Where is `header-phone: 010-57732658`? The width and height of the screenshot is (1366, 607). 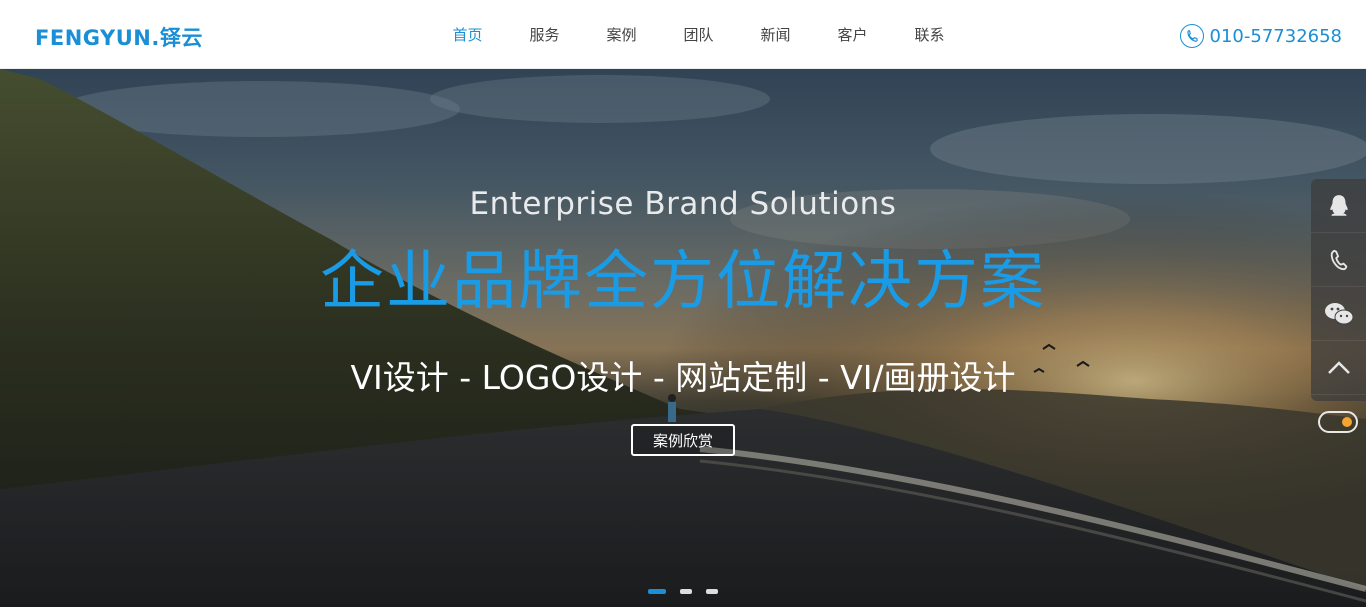 header-phone: 010-57732658 is located at coordinates (1260, 36).